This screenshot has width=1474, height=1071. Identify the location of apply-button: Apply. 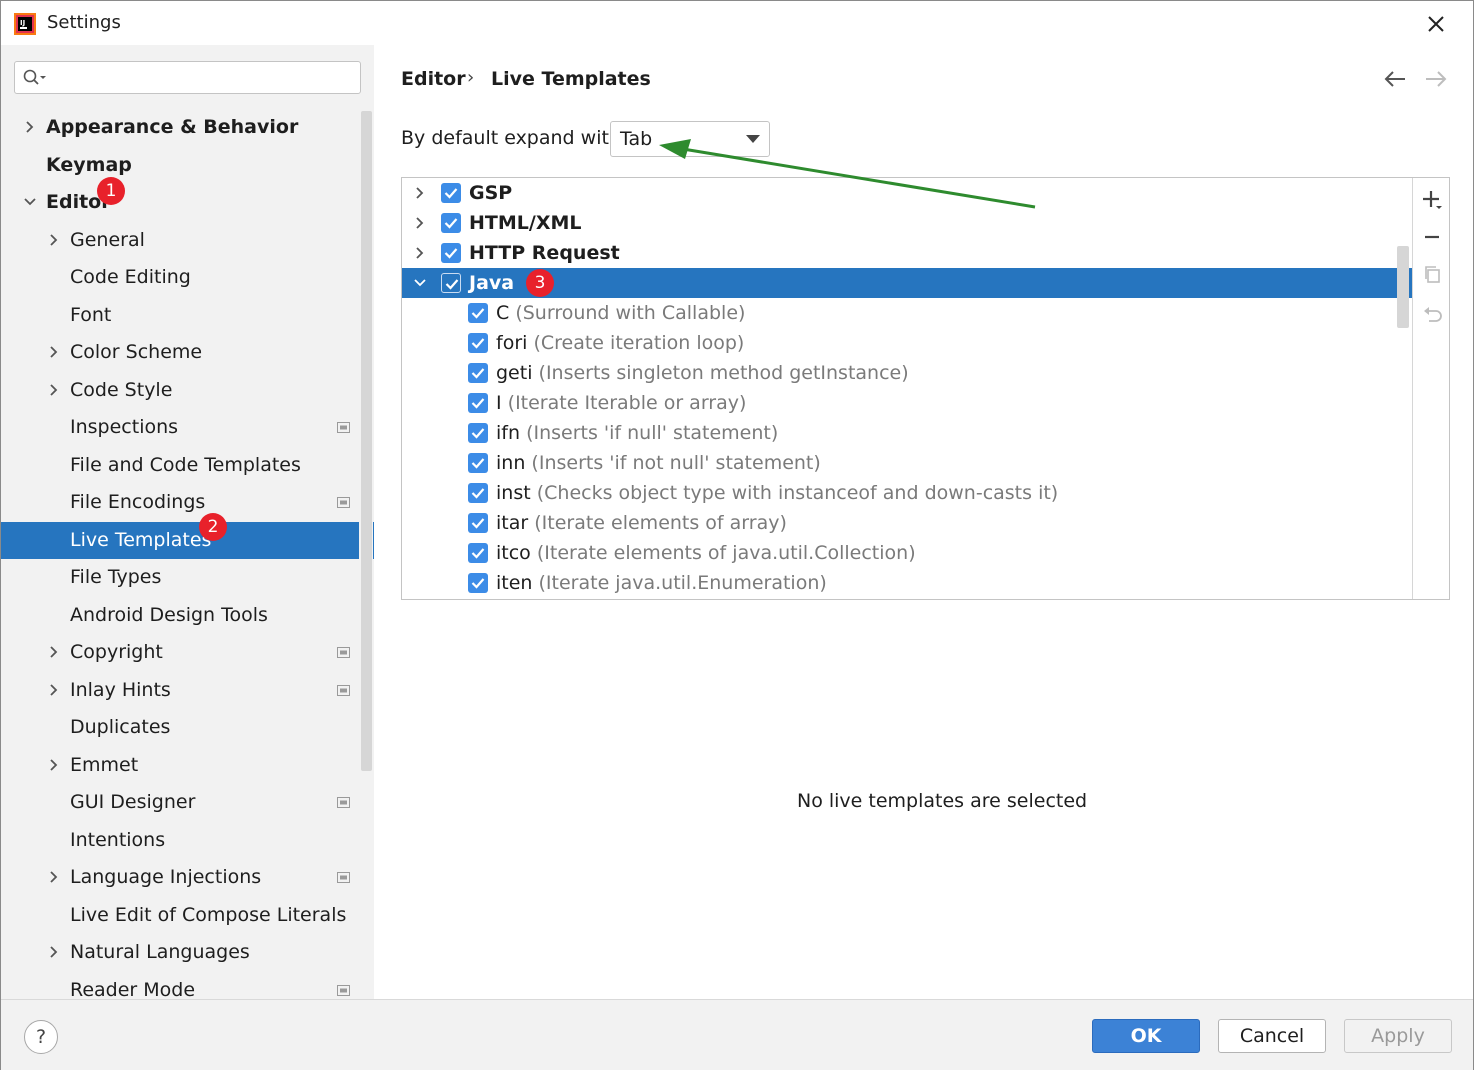
(1398, 1036).